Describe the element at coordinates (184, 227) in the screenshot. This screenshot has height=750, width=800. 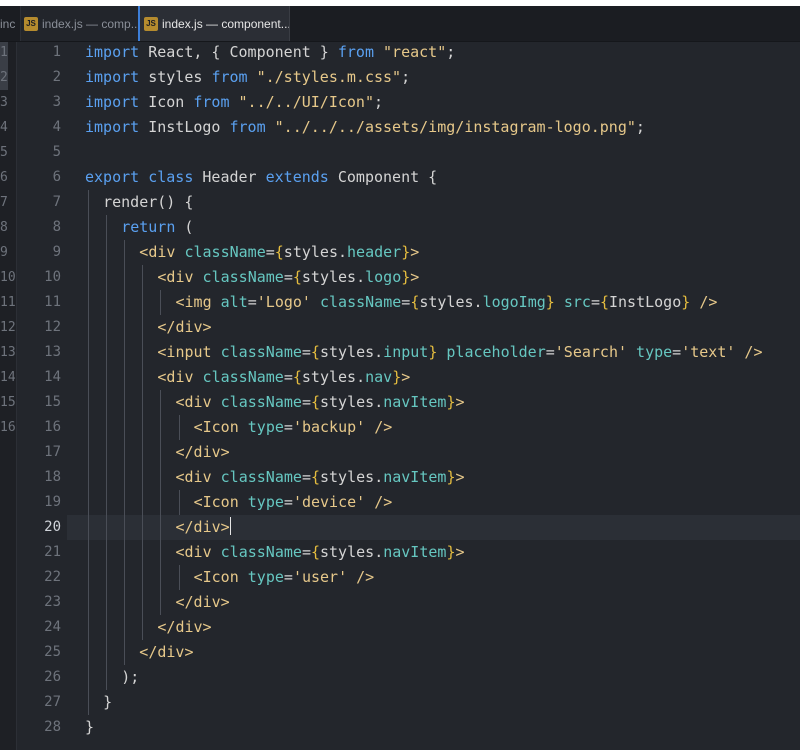
I see `code-token: (` at that location.